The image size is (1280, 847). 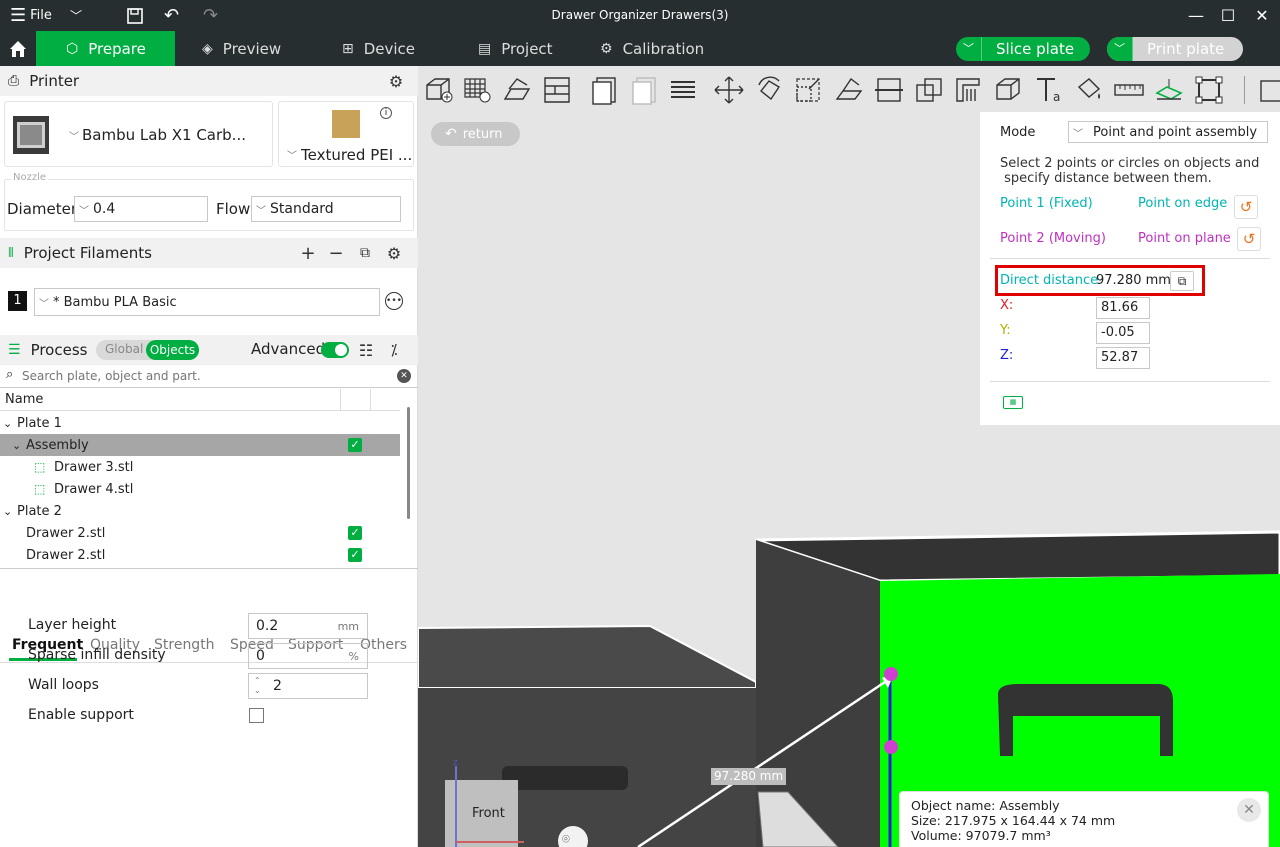 I want to click on tab-project: ▤ Project, so click(x=515, y=48).